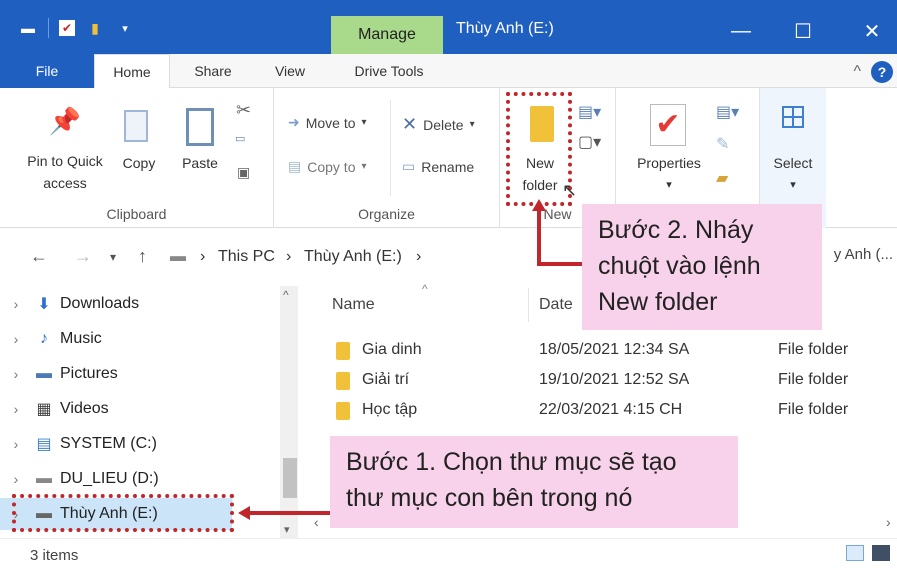 This screenshot has width=897, height=568. I want to click on step1-line2: thư mục con bên trong nó, so click(489, 498).